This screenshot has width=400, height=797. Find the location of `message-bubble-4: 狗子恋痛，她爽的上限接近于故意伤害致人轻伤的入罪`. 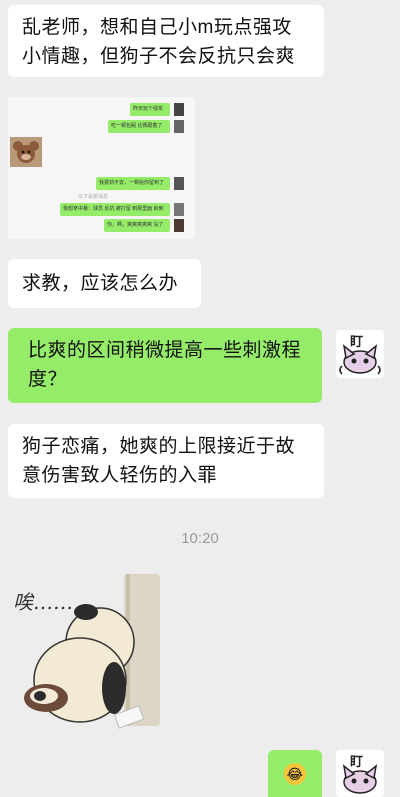

message-bubble-4: 狗子恋痛，她爽的上限接近于故意伤害致人轻伤的入罪 is located at coordinates (166, 461).